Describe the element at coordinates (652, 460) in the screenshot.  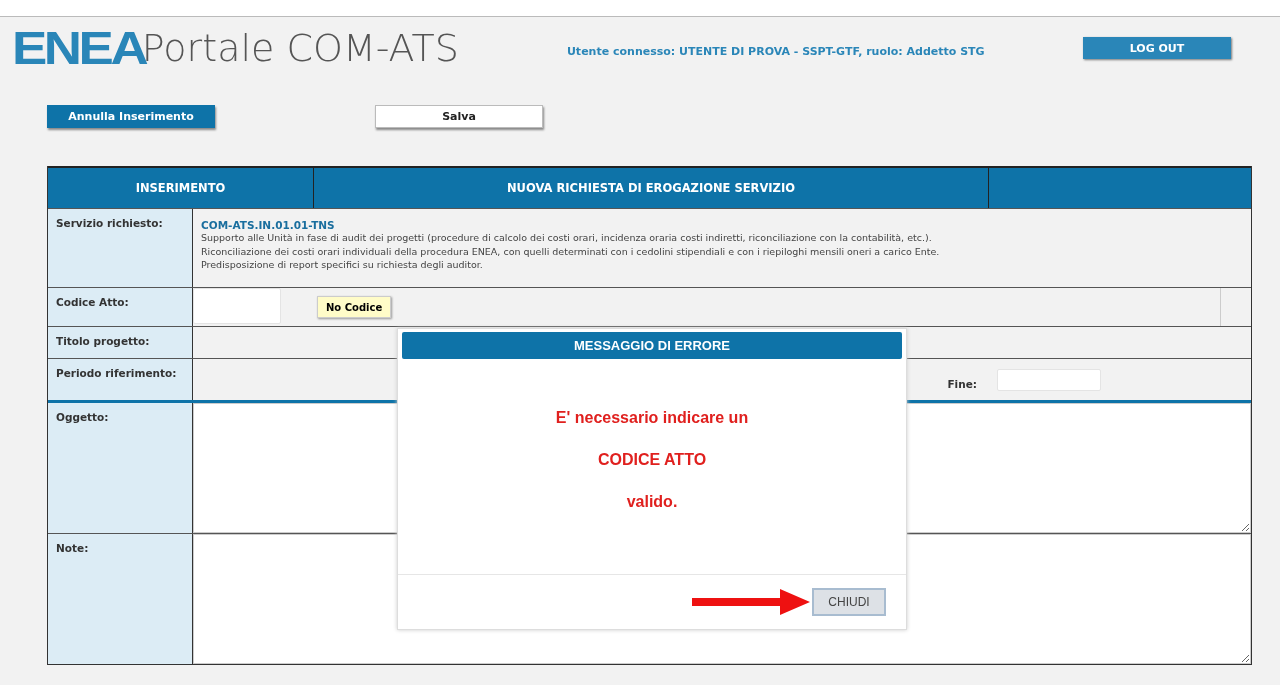
I see `error-message: CODICE ATTO` at that location.